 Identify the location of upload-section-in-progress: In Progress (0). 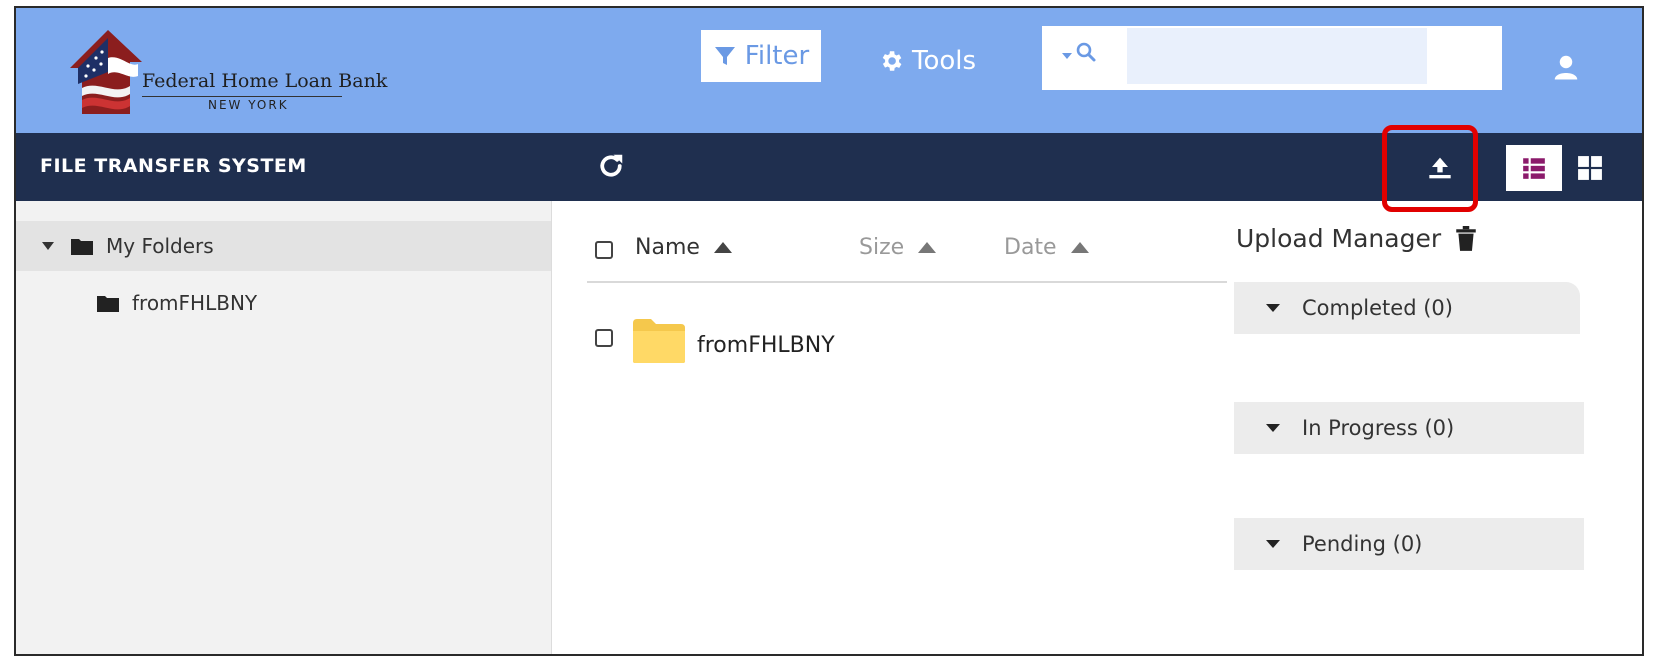
(1409, 428).